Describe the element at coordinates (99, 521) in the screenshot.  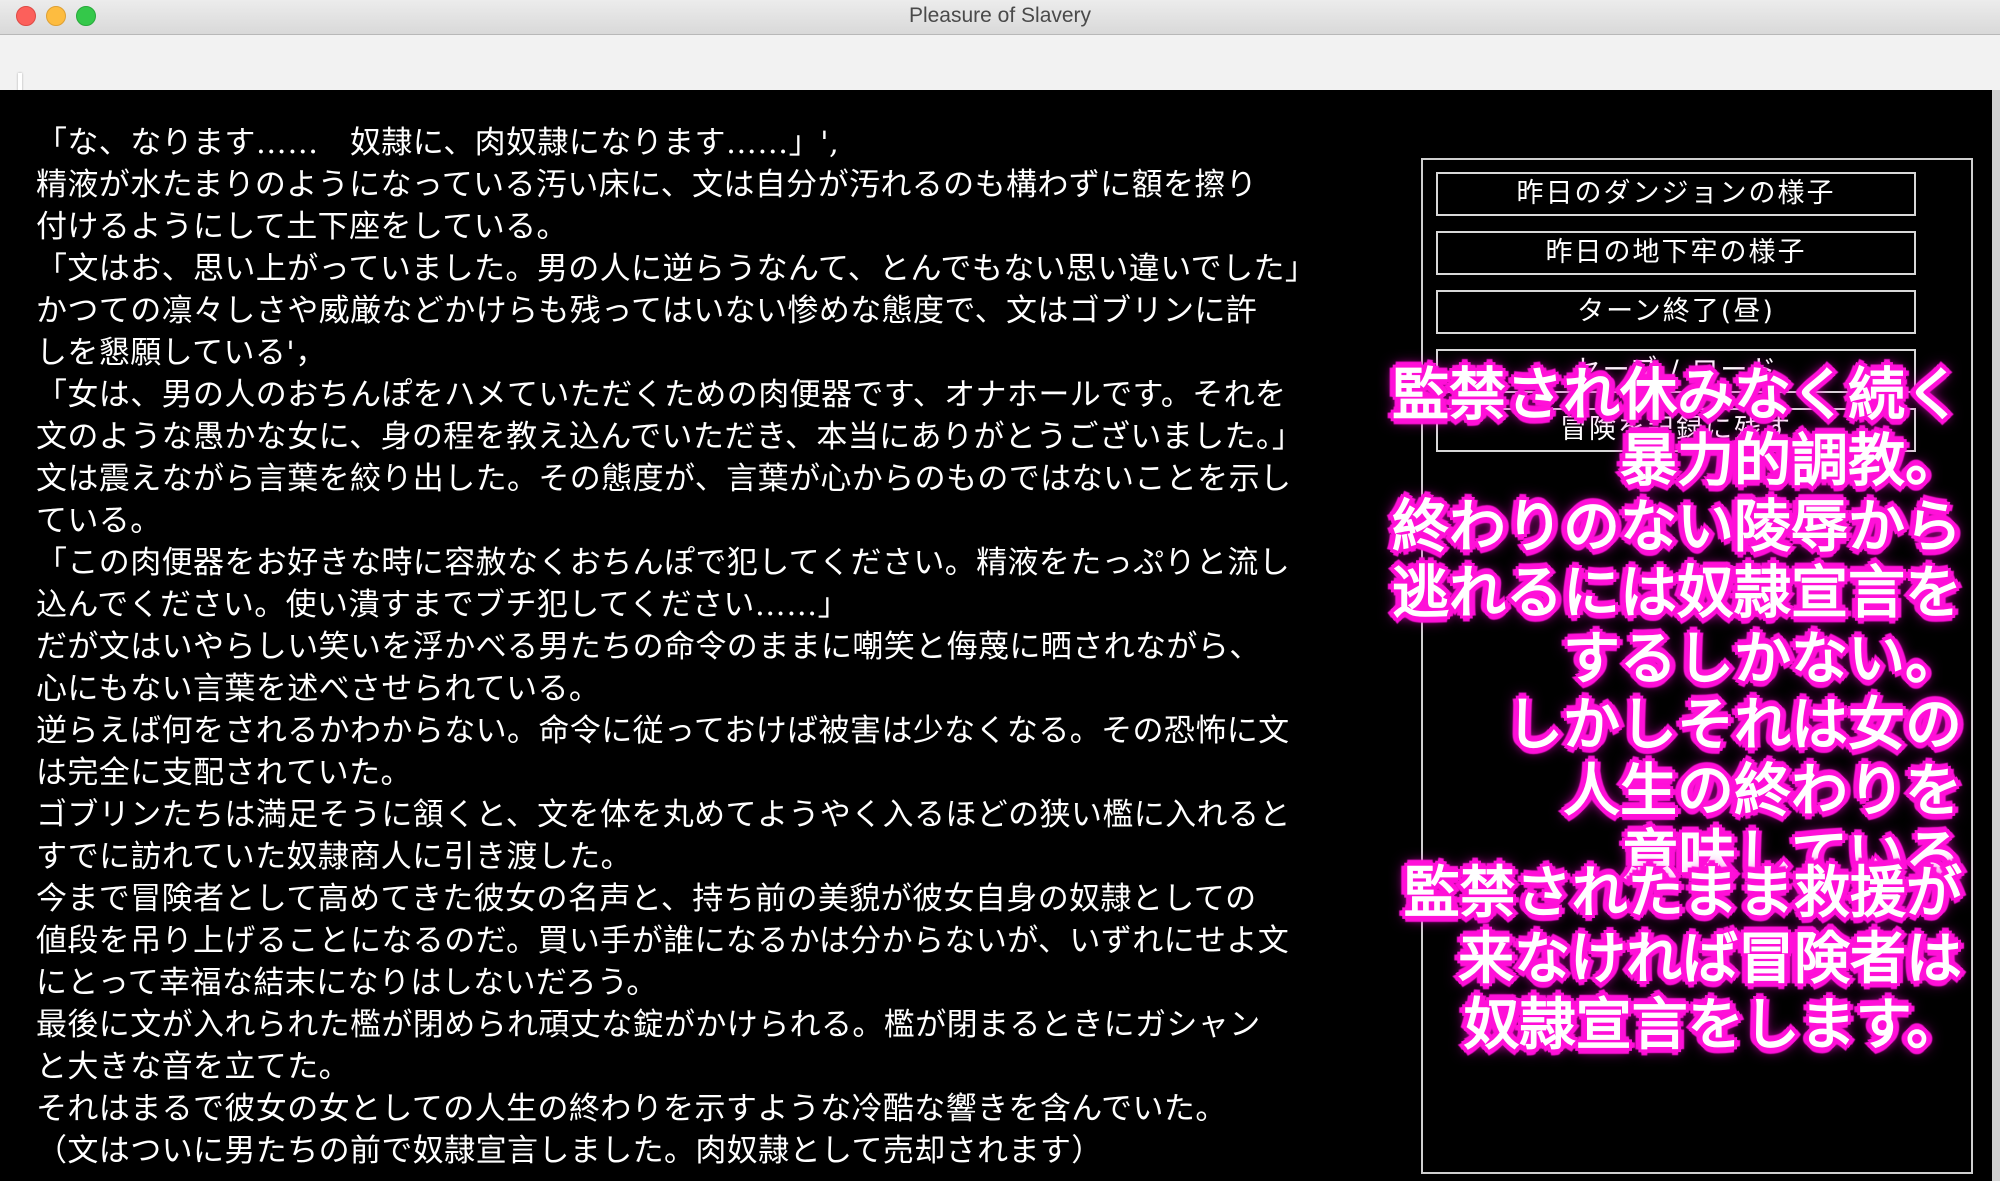
I see `story-line: ている。` at that location.